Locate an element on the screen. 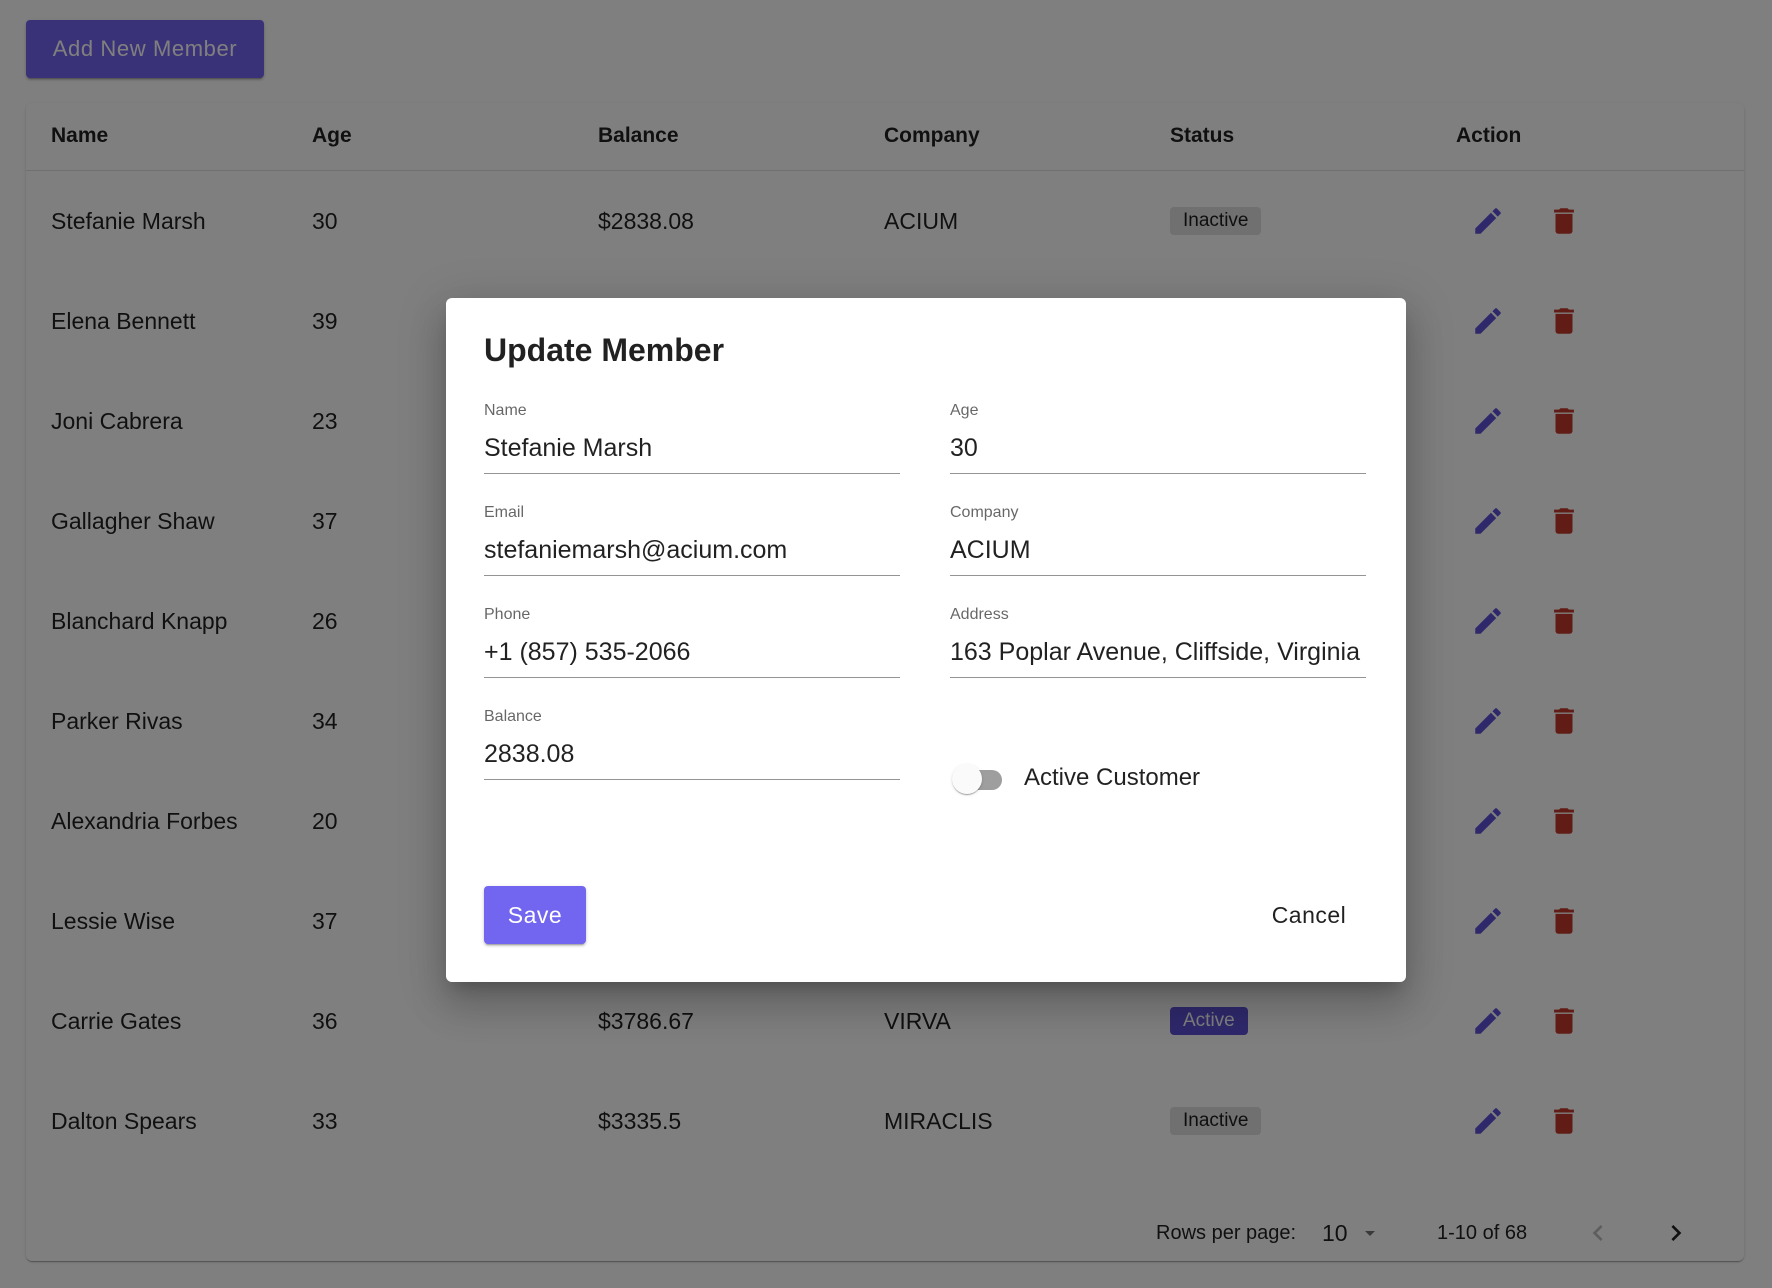  balance-input is located at coordinates (692, 755).